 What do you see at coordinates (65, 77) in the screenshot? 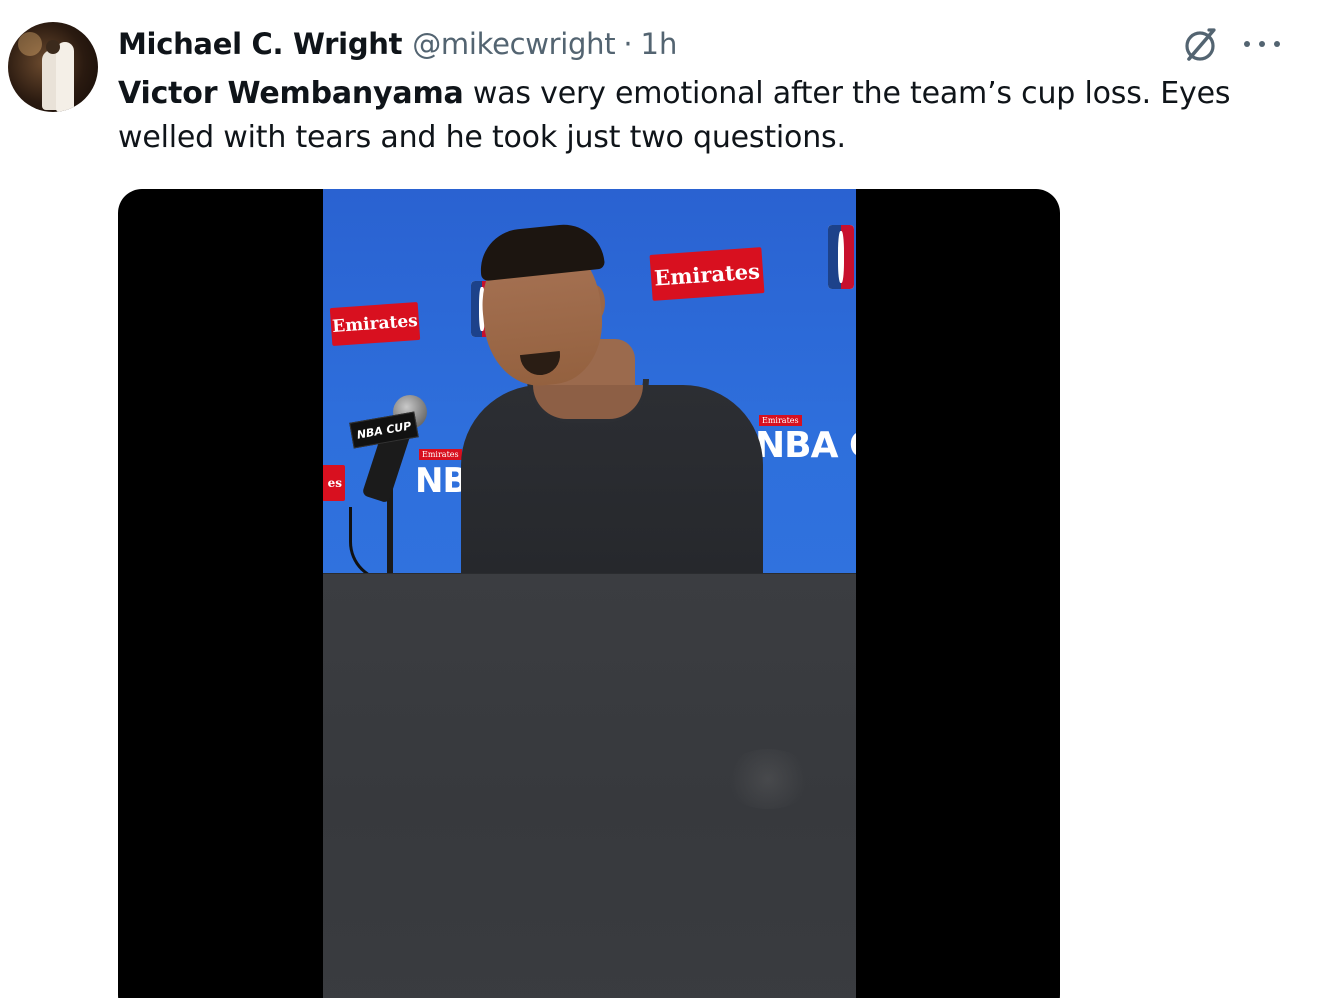
I see `avatar-figure` at bounding box center [65, 77].